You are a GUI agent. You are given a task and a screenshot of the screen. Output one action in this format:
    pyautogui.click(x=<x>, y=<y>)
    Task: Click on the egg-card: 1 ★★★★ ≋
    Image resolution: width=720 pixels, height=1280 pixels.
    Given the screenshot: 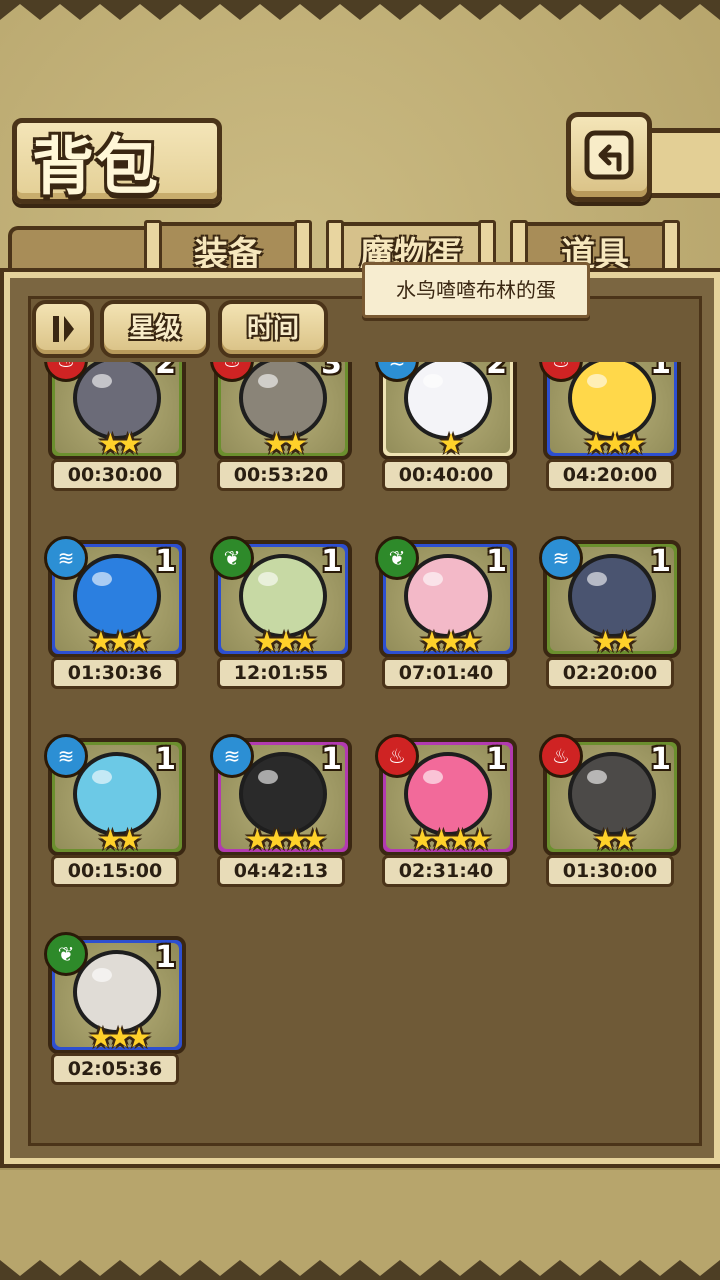 What is the action you would take?
    pyautogui.click(x=281, y=795)
    